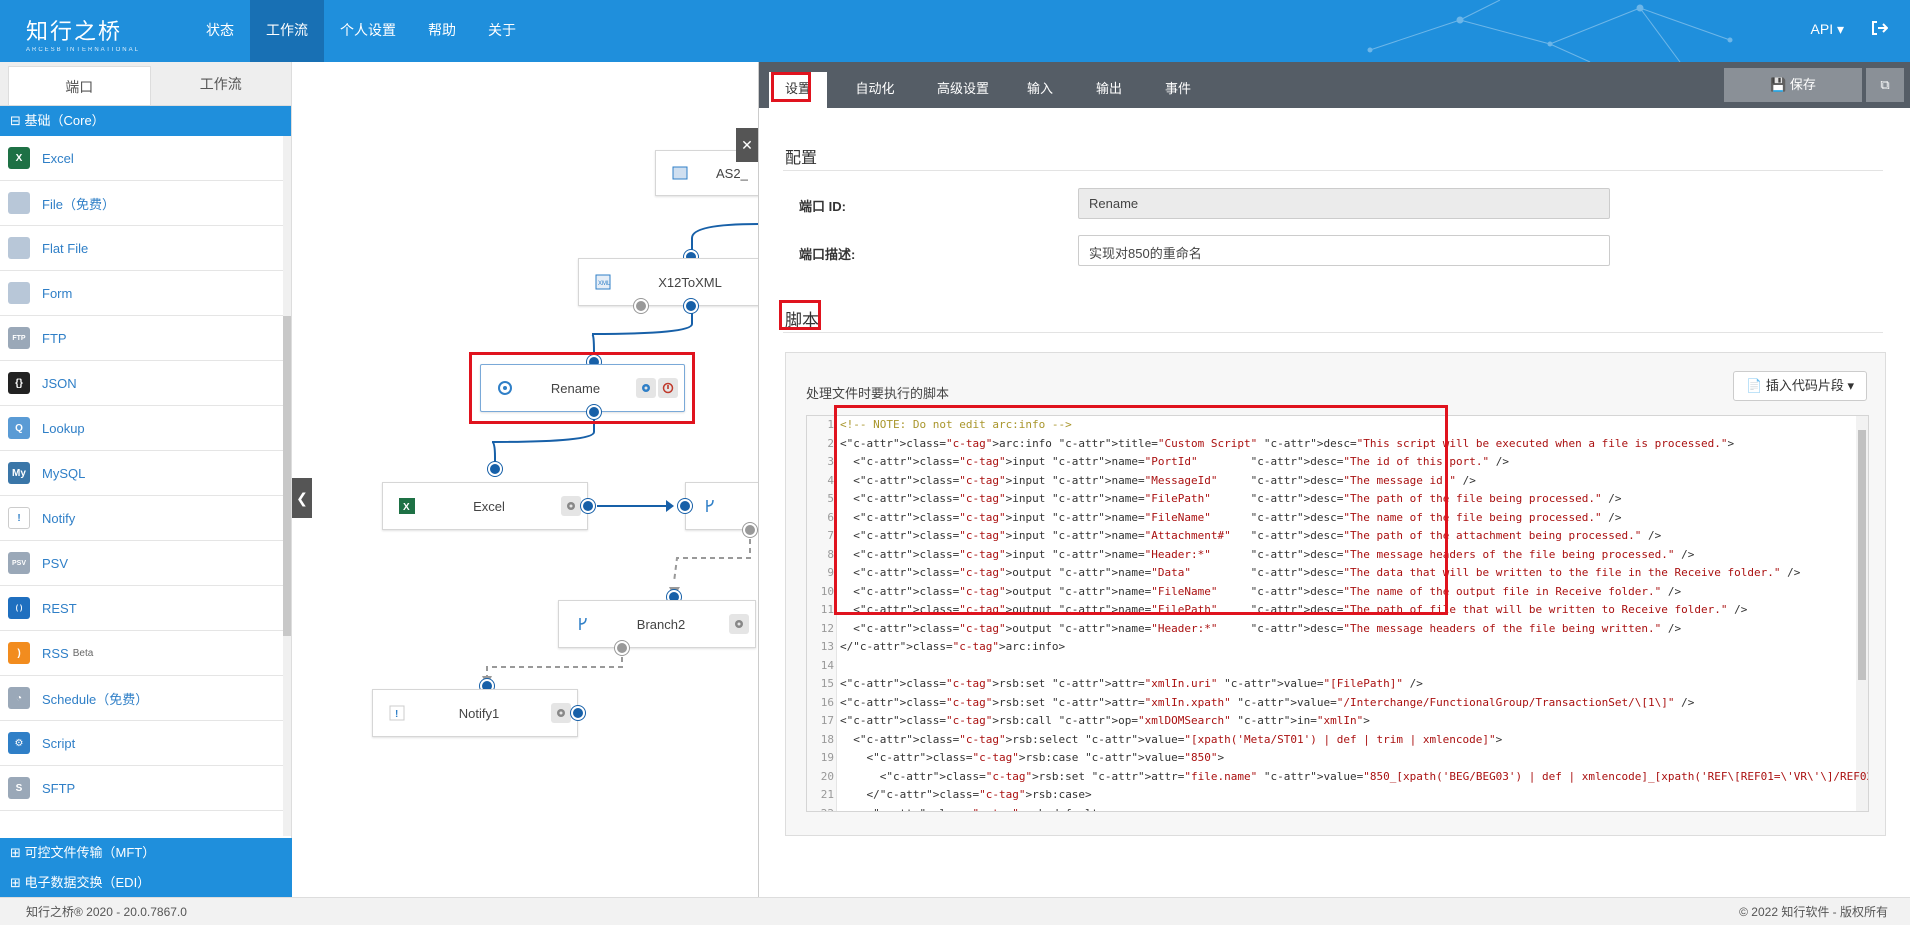  Describe the element at coordinates (79, 85) in the screenshot. I see `tab-ports: 端口` at that location.